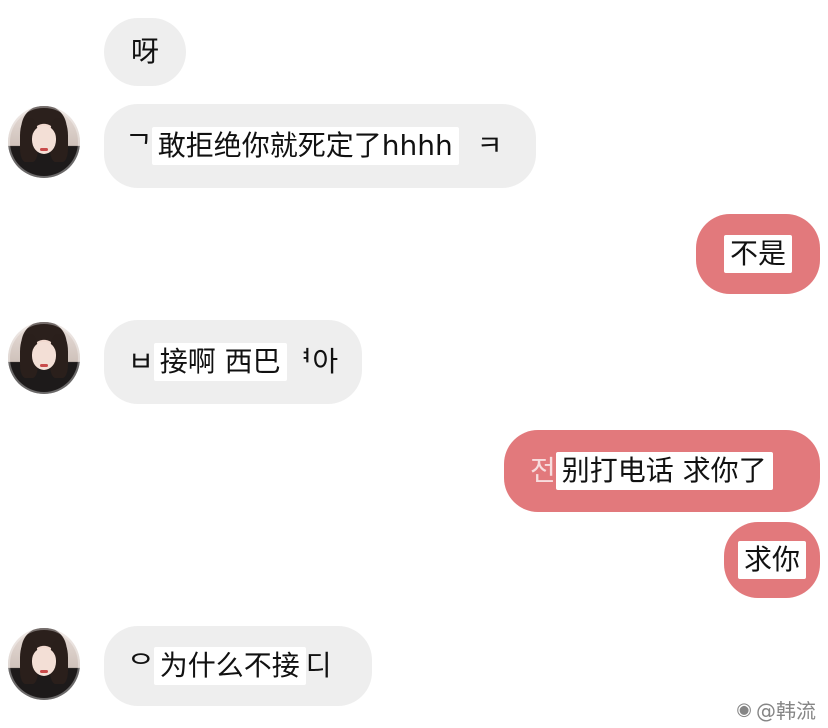  I want to click on message-suffix-glyph: ㅋ, so click(489, 145).